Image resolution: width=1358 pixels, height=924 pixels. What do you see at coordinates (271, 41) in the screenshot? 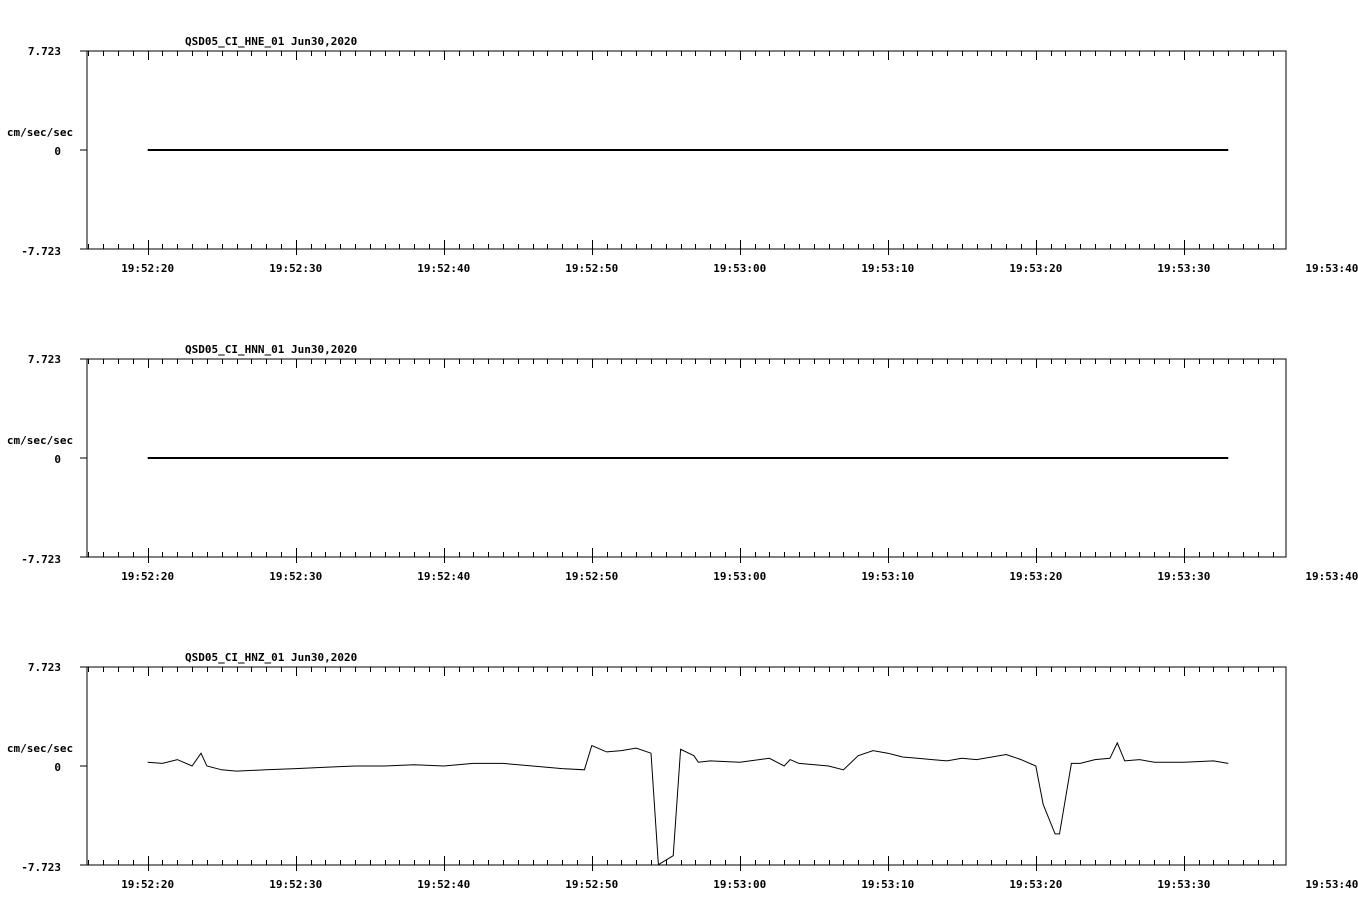
I see `chart-title: QSD05_CI_HNE_01 Jun30,2020` at bounding box center [271, 41].